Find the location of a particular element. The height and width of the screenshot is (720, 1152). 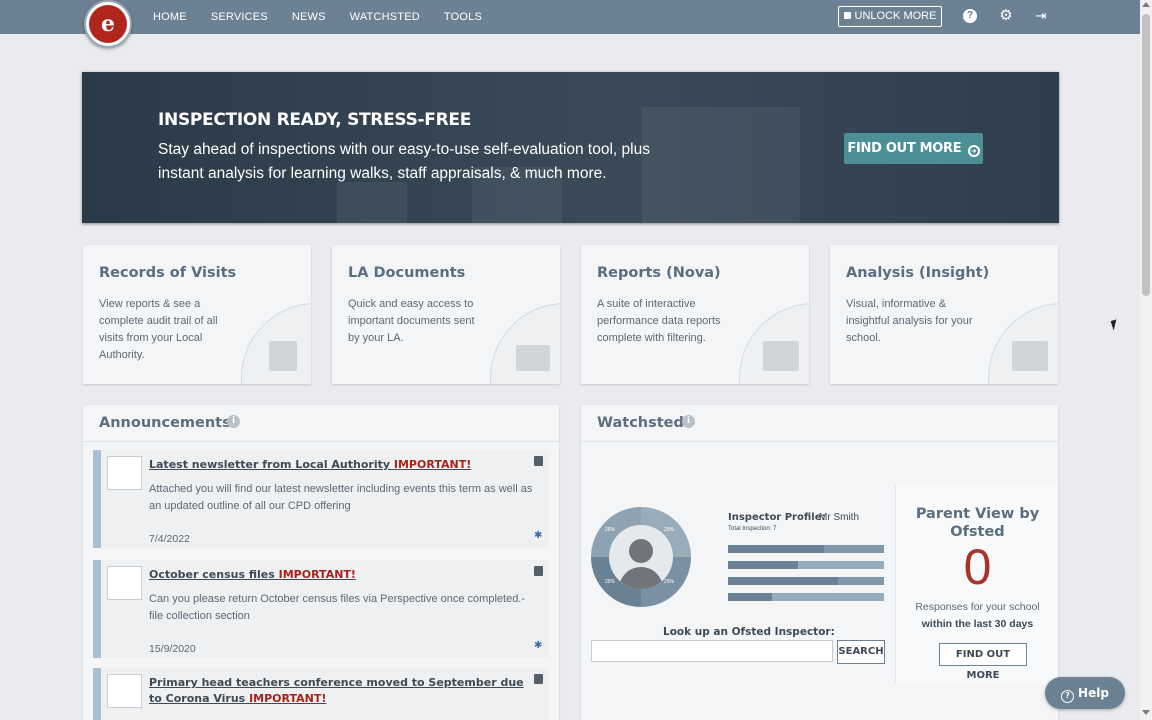

announcements-title: Announcements is located at coordinates (165, 423).